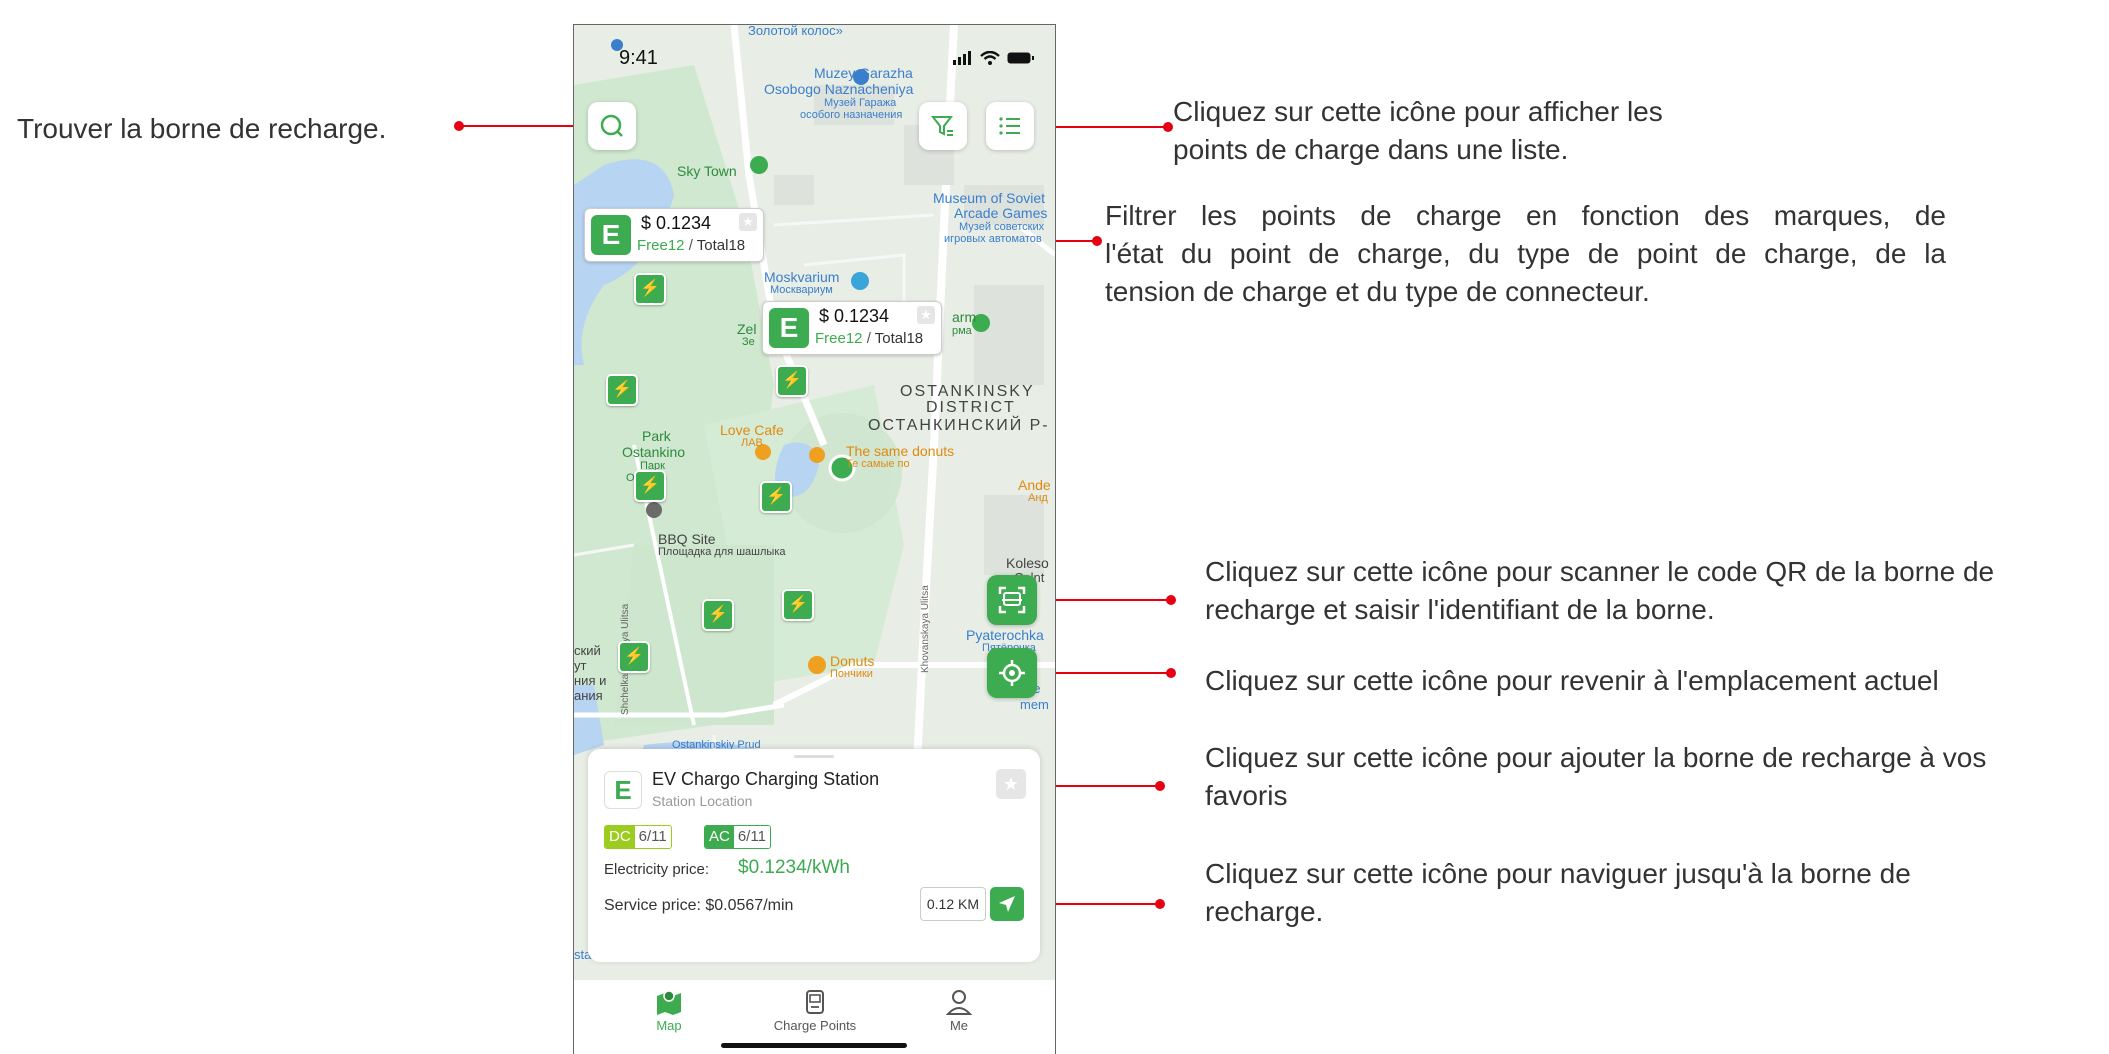 This screenshot has width=2109, height=1054. Describe the element at coordinates (801, 290) in the screenshot. I see `map-label: Москвариум` at that location.